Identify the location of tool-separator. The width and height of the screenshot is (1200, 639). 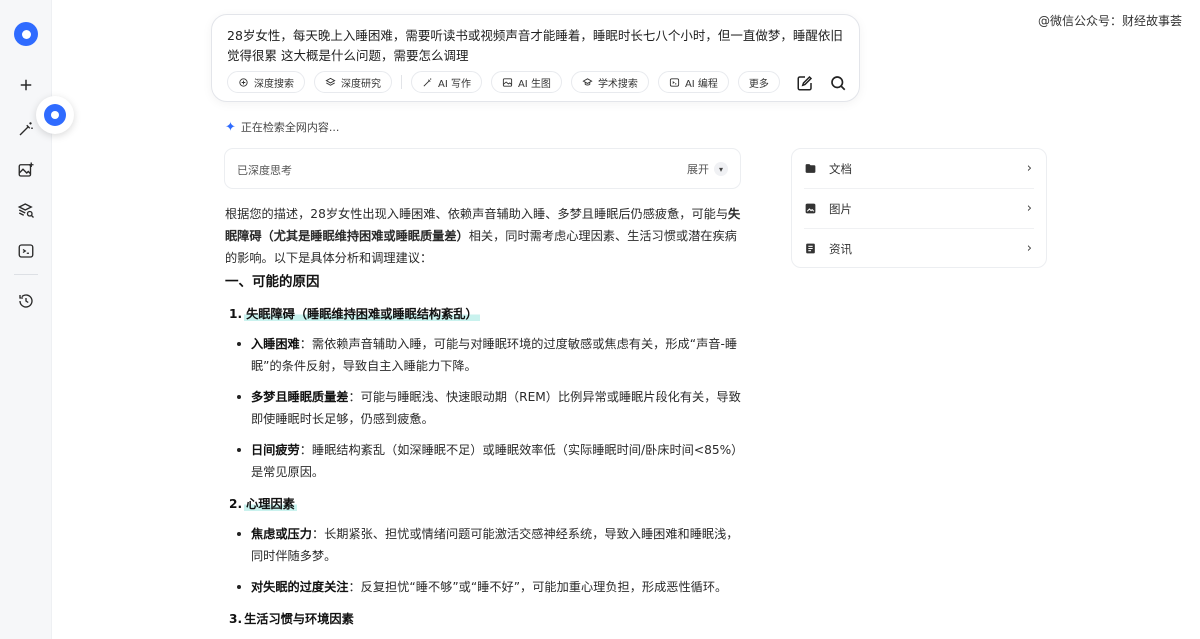
(401, 82).